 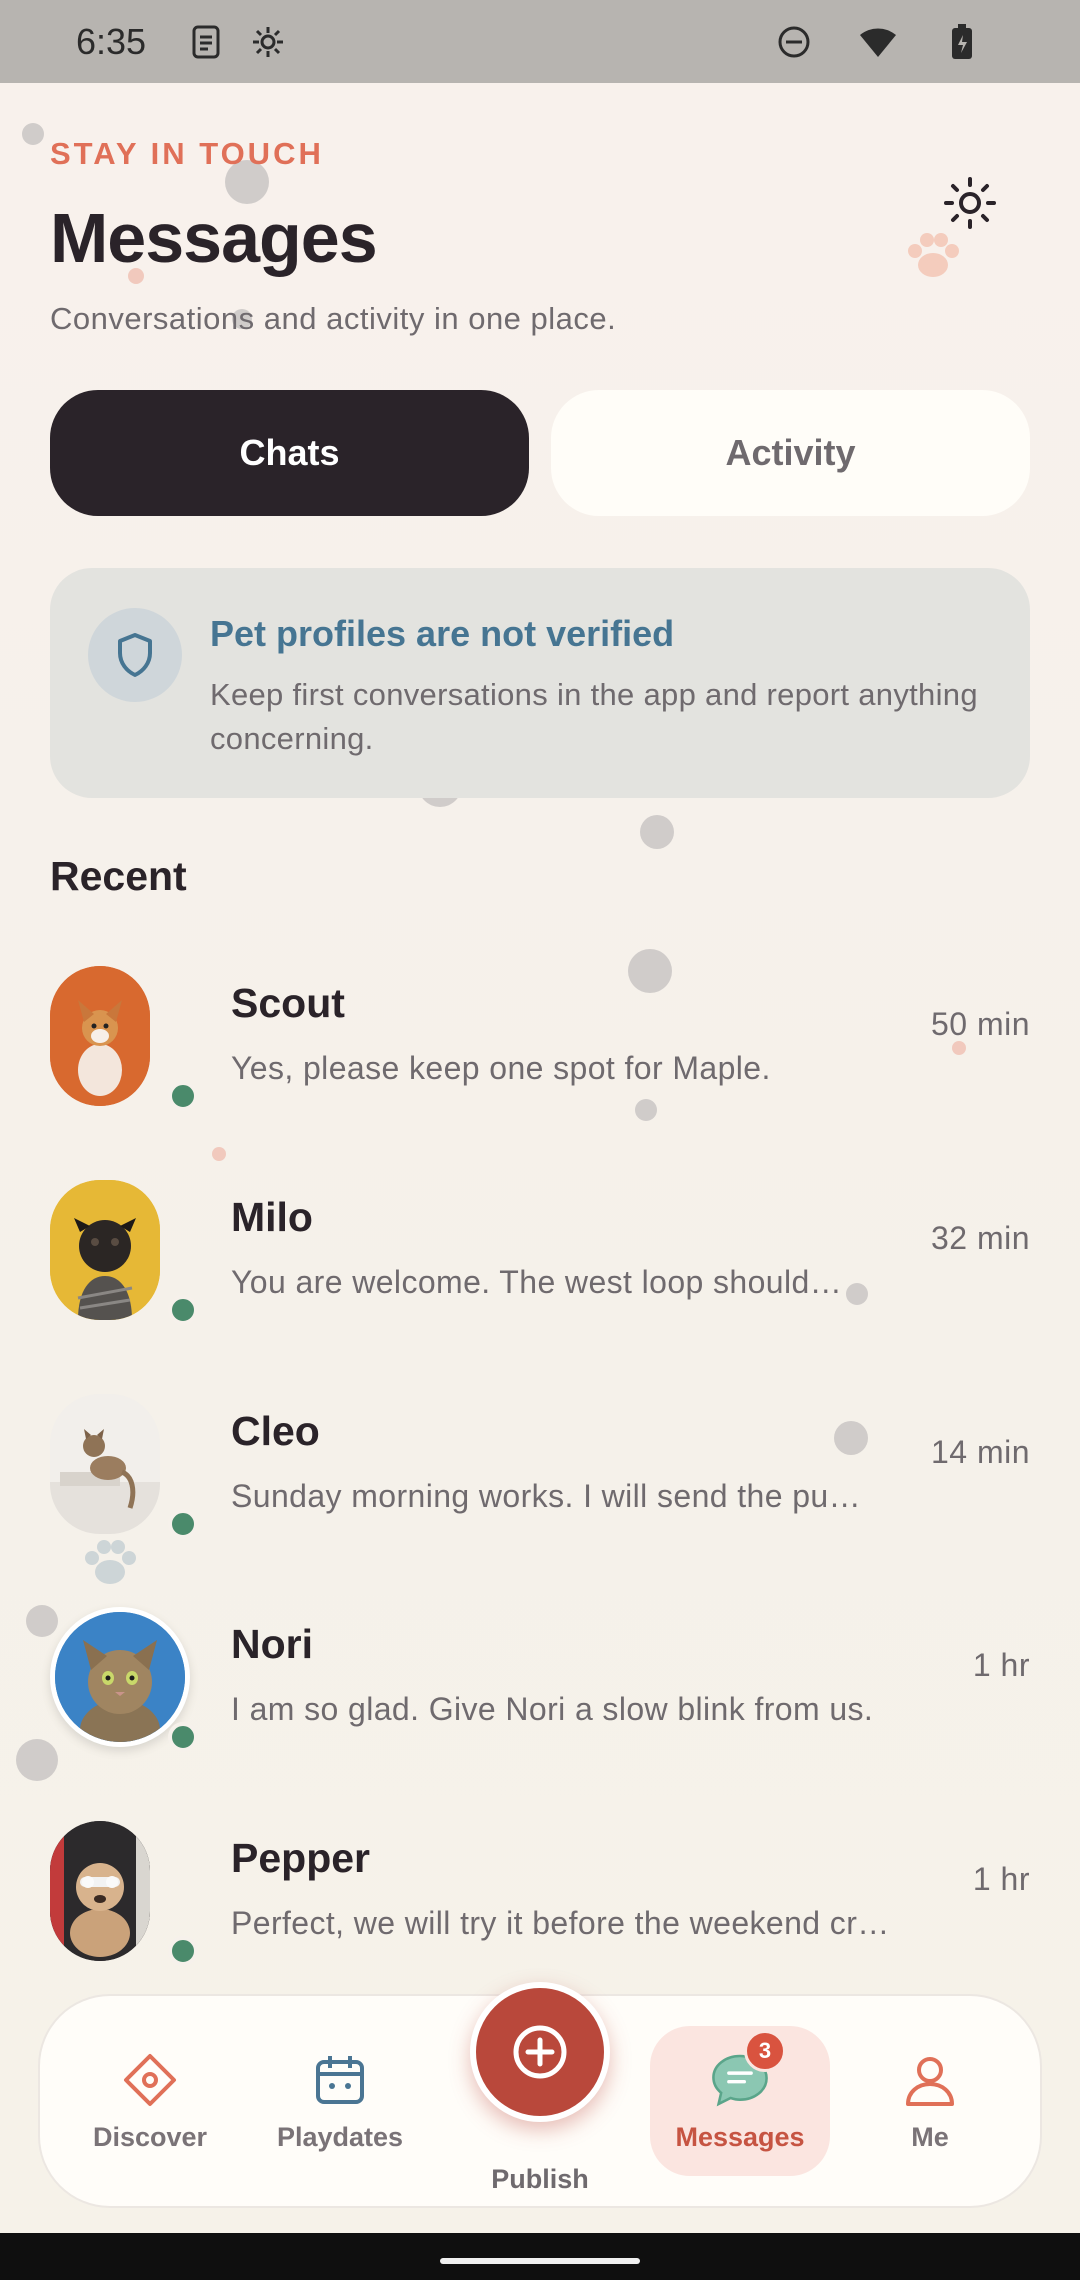 I want to click on nav-label: Playdates, so click(x=340, y=2136).